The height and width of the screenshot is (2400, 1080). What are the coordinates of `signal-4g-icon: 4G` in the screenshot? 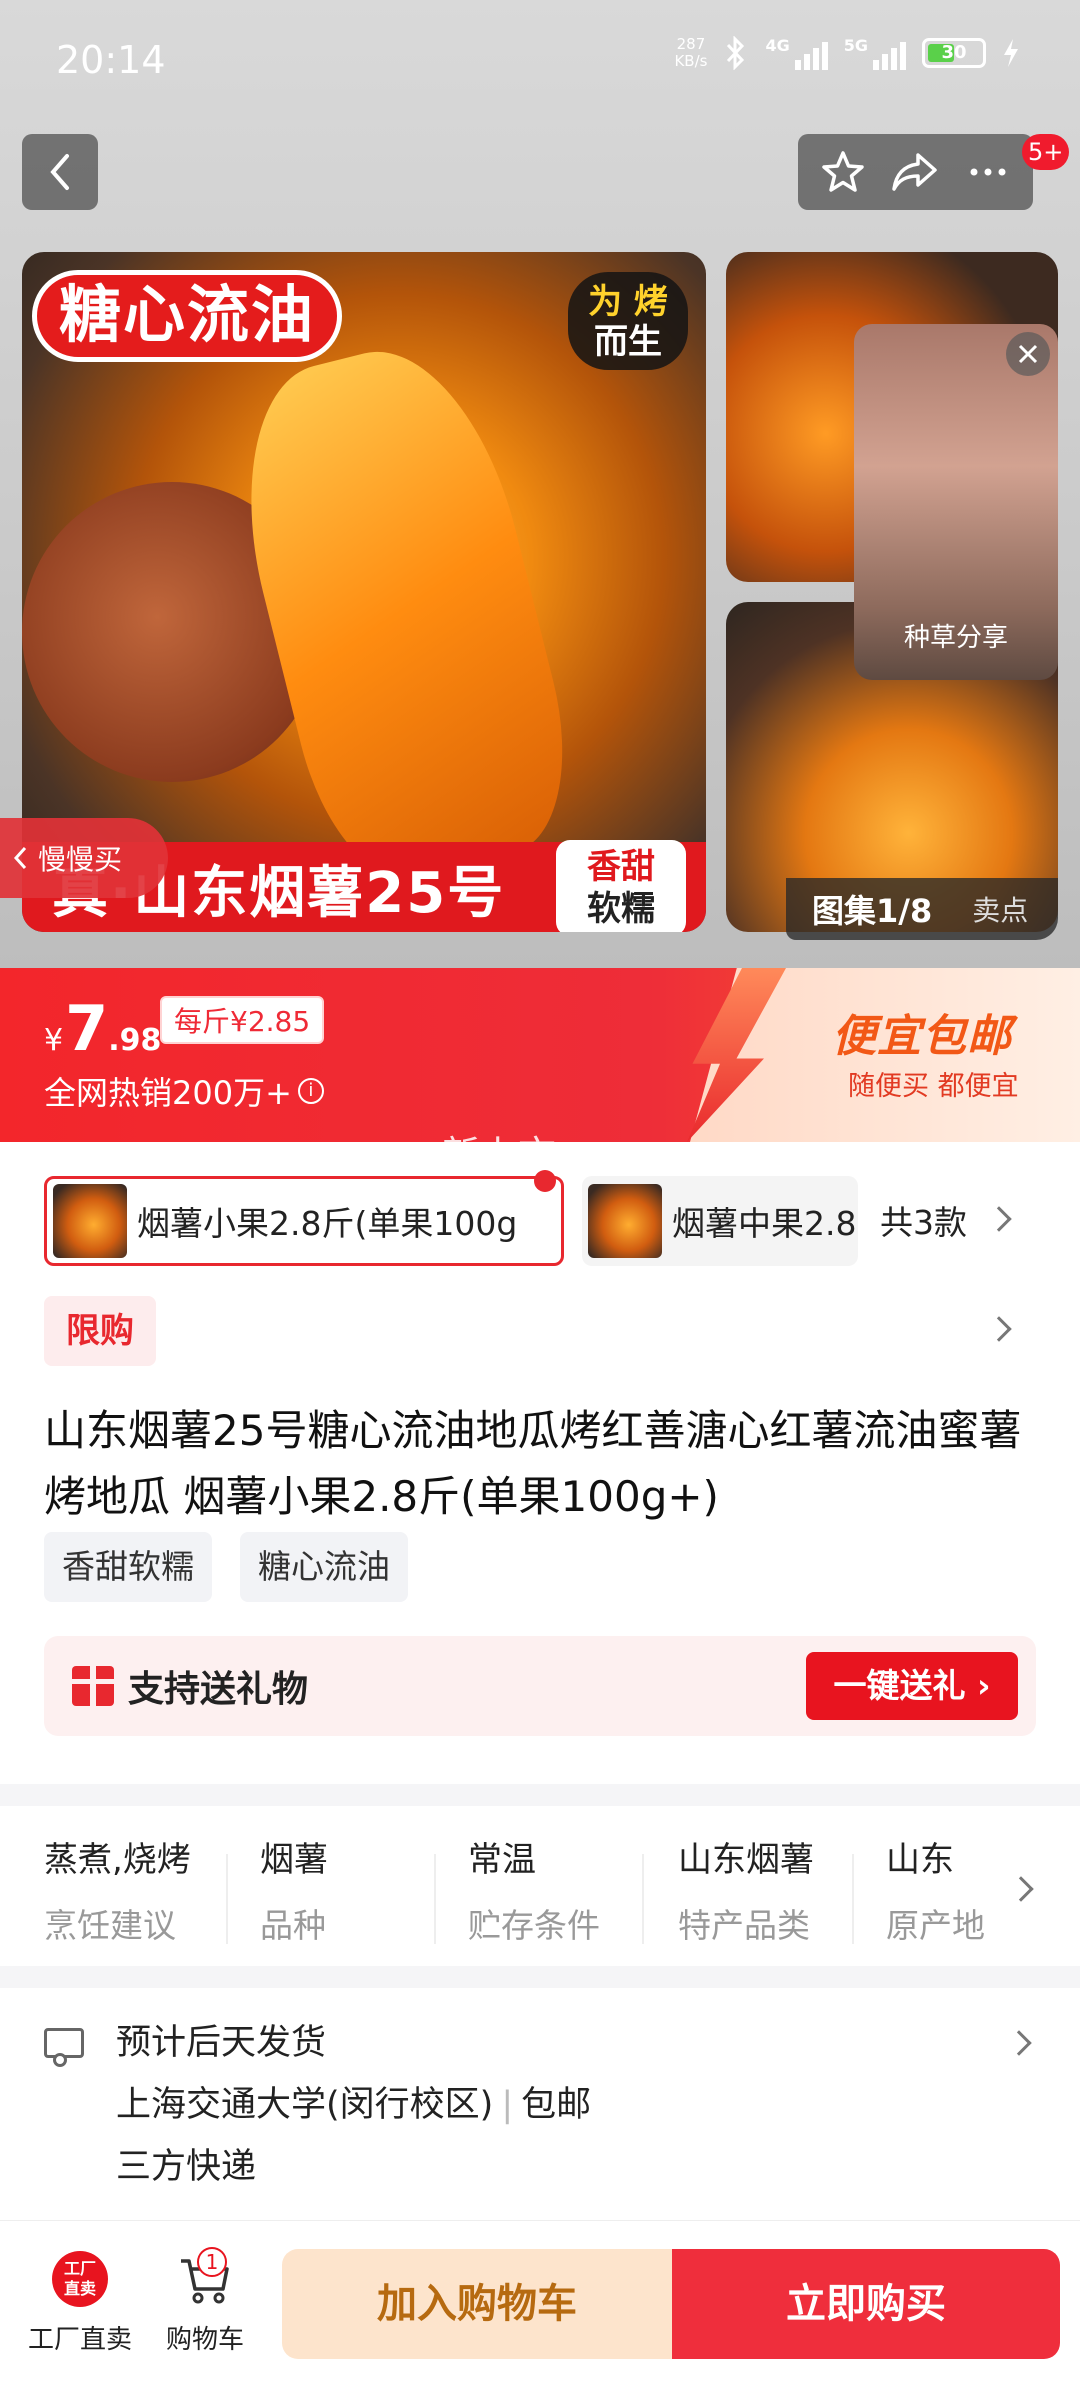 It's located at (796, 53).